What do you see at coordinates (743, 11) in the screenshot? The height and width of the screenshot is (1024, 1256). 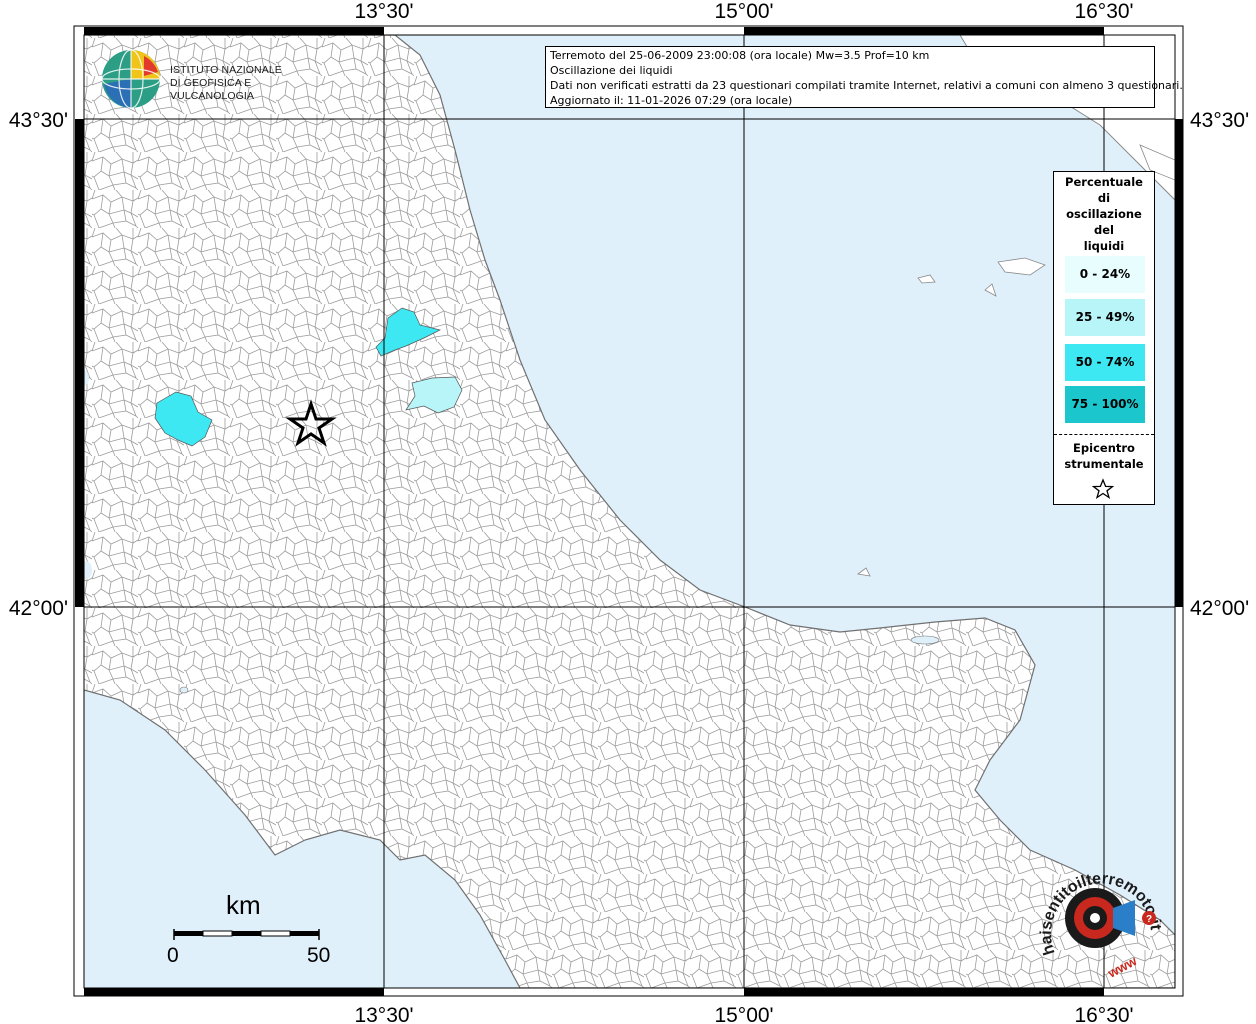 I see `lon-label-top-2: 15°00'` at bounding box center [743, 11].